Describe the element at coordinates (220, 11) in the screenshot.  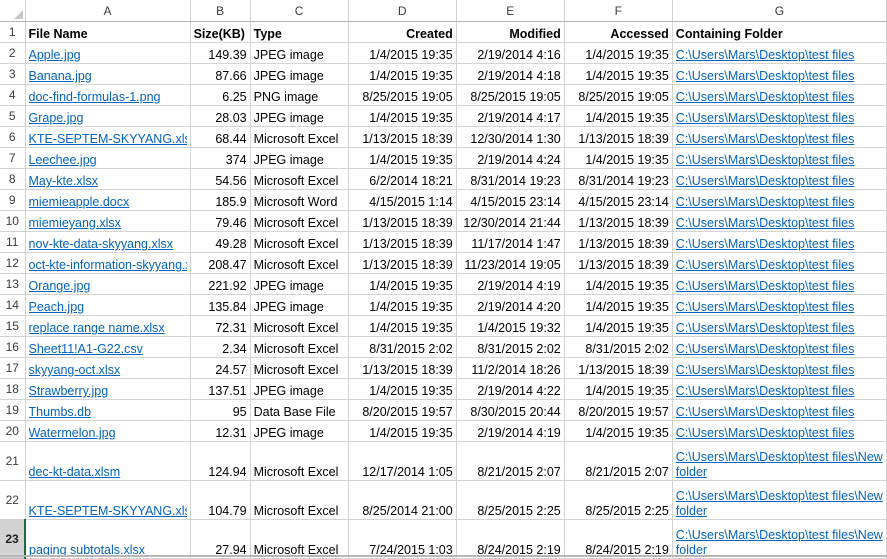
I see `column-header-b: B` at that location.